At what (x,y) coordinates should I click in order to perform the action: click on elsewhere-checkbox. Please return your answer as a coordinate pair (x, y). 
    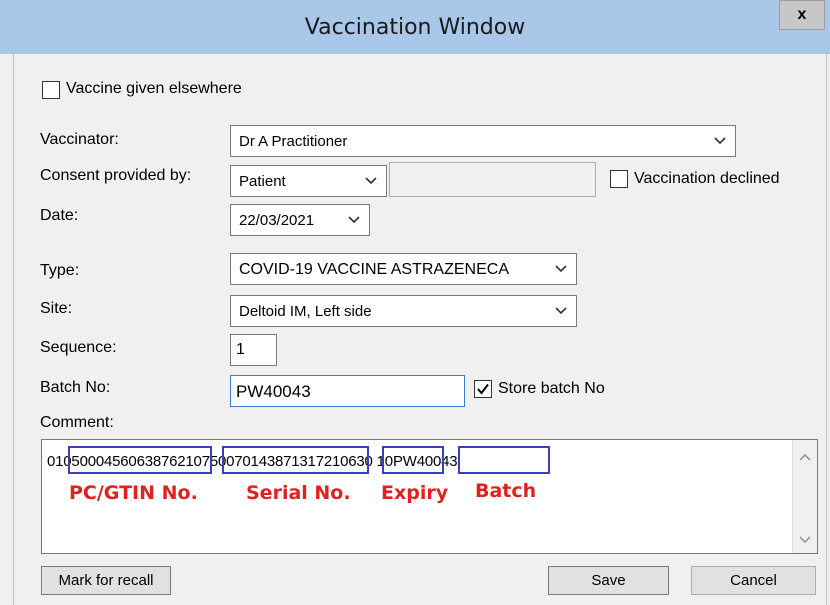
    Looking at the image, I should click on (51, 90).